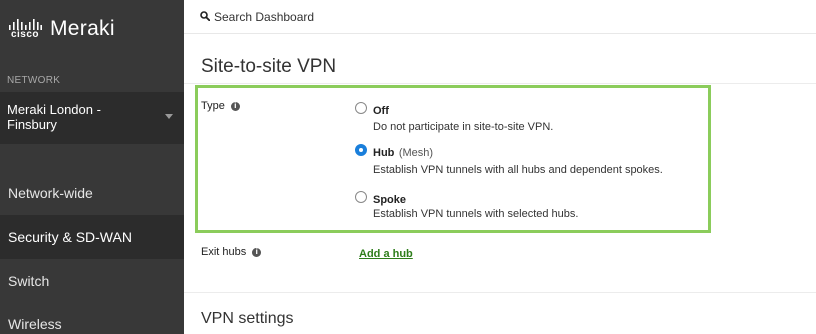  I want to click on search-icon, so click(205, 16).